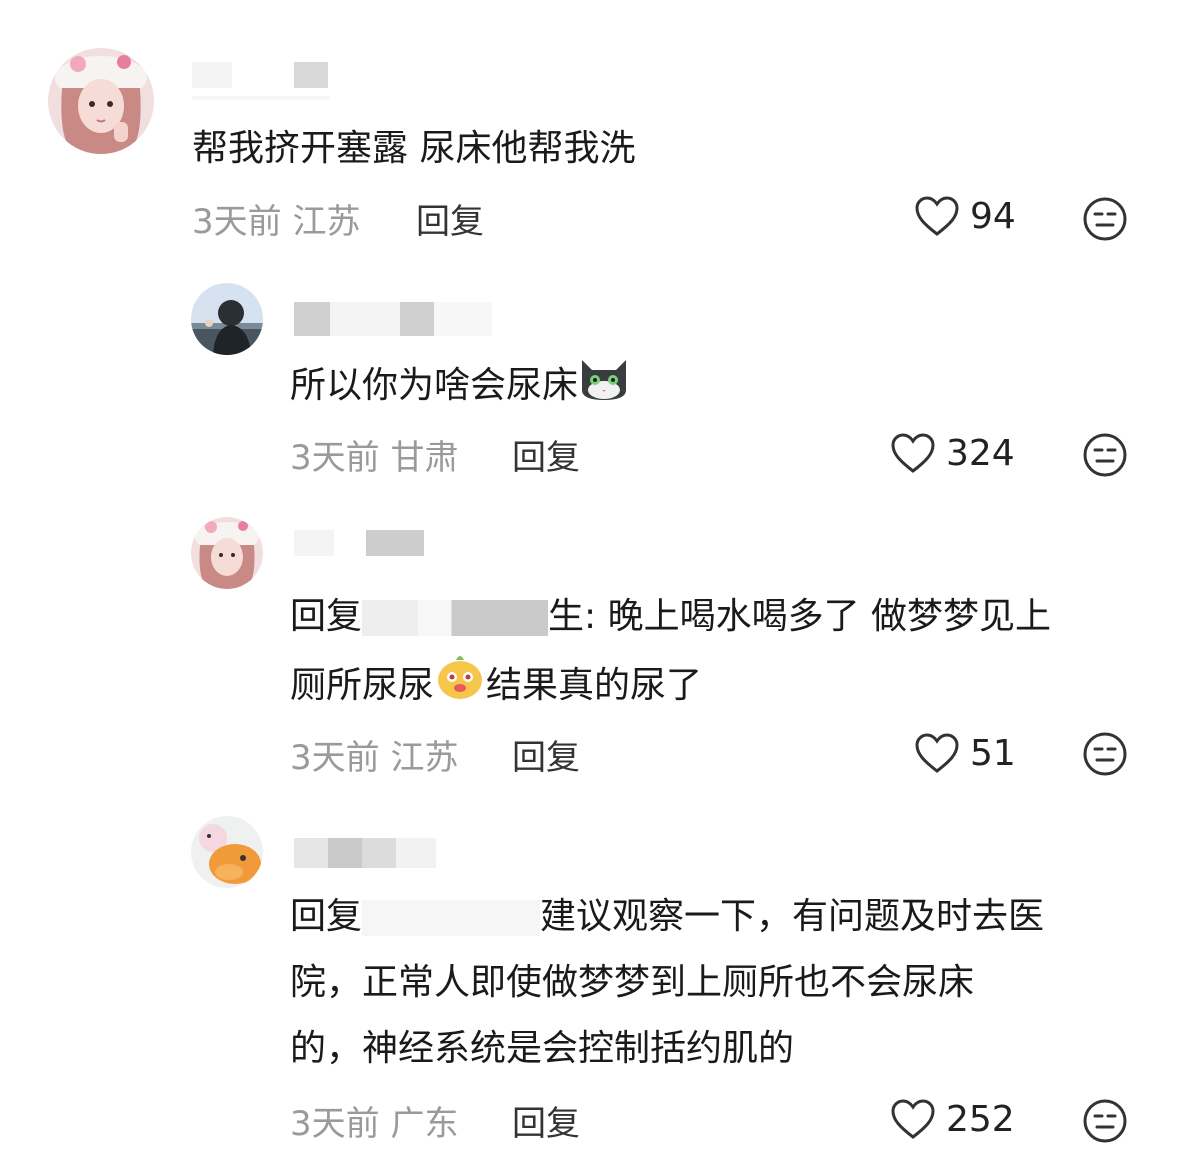  I want to click on comment-meta: 3天前 甘肃, so click(374, 454).